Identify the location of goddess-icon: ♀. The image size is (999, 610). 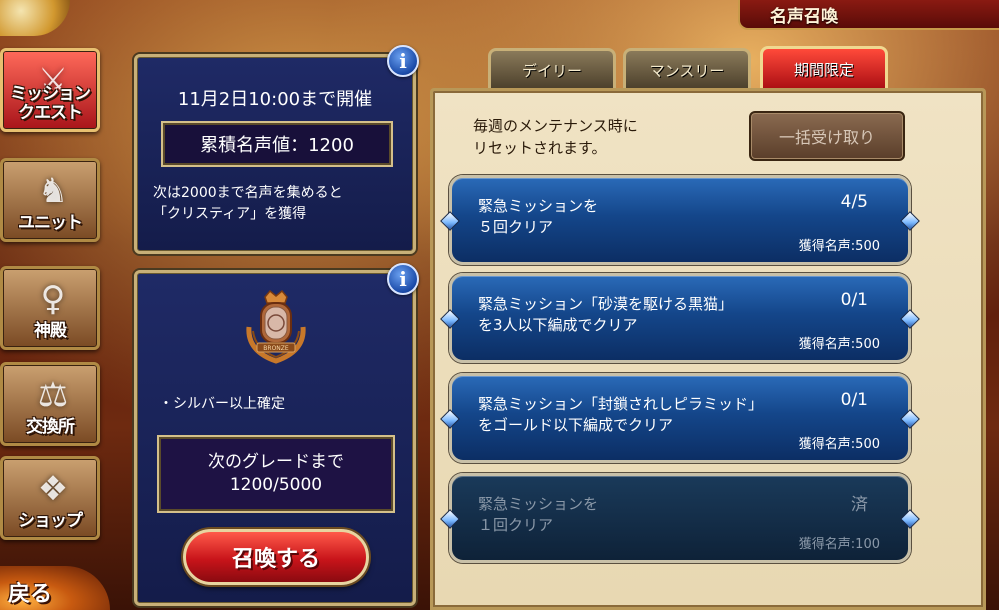
(53, 299).